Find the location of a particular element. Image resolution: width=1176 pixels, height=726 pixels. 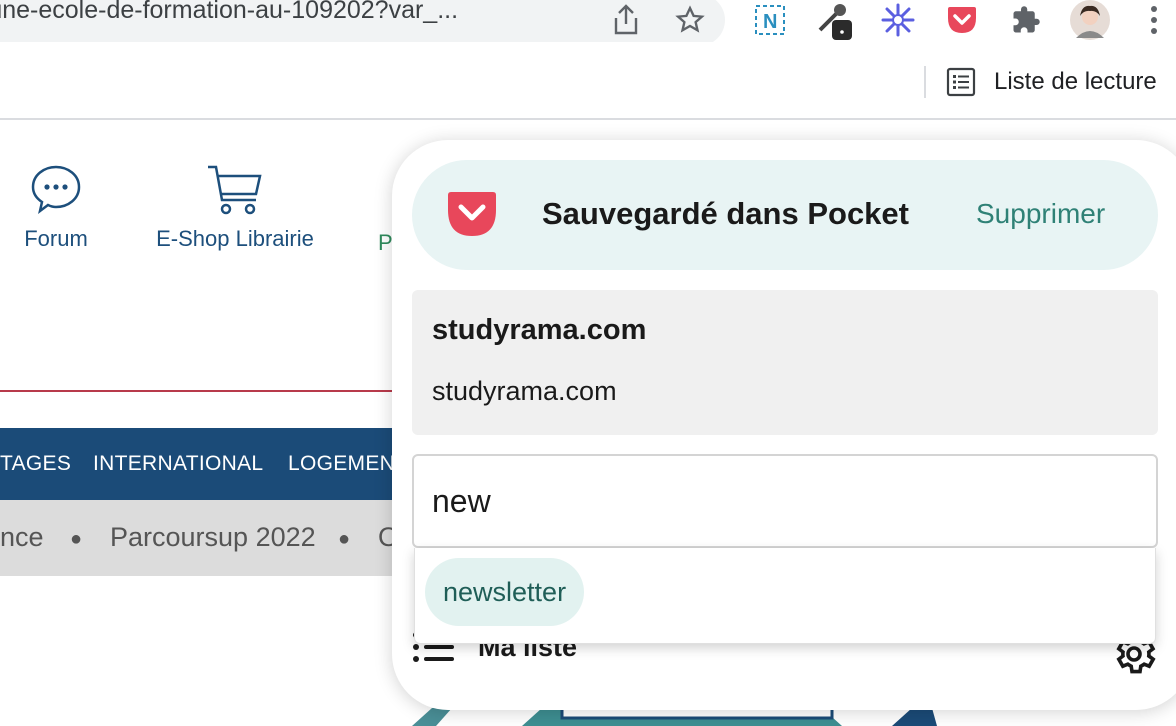

nav-partial-item: P is located at coordinates (385, 243).